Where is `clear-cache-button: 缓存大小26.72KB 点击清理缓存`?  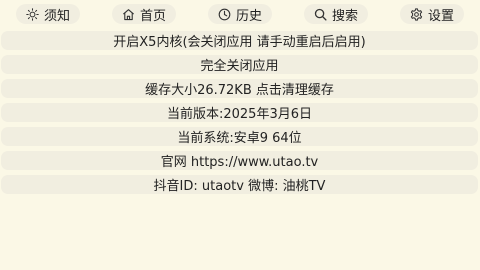 clear-cache-button: 缓存大小26.72KB 点击清理缓存 is located at coordinates (239, 88).